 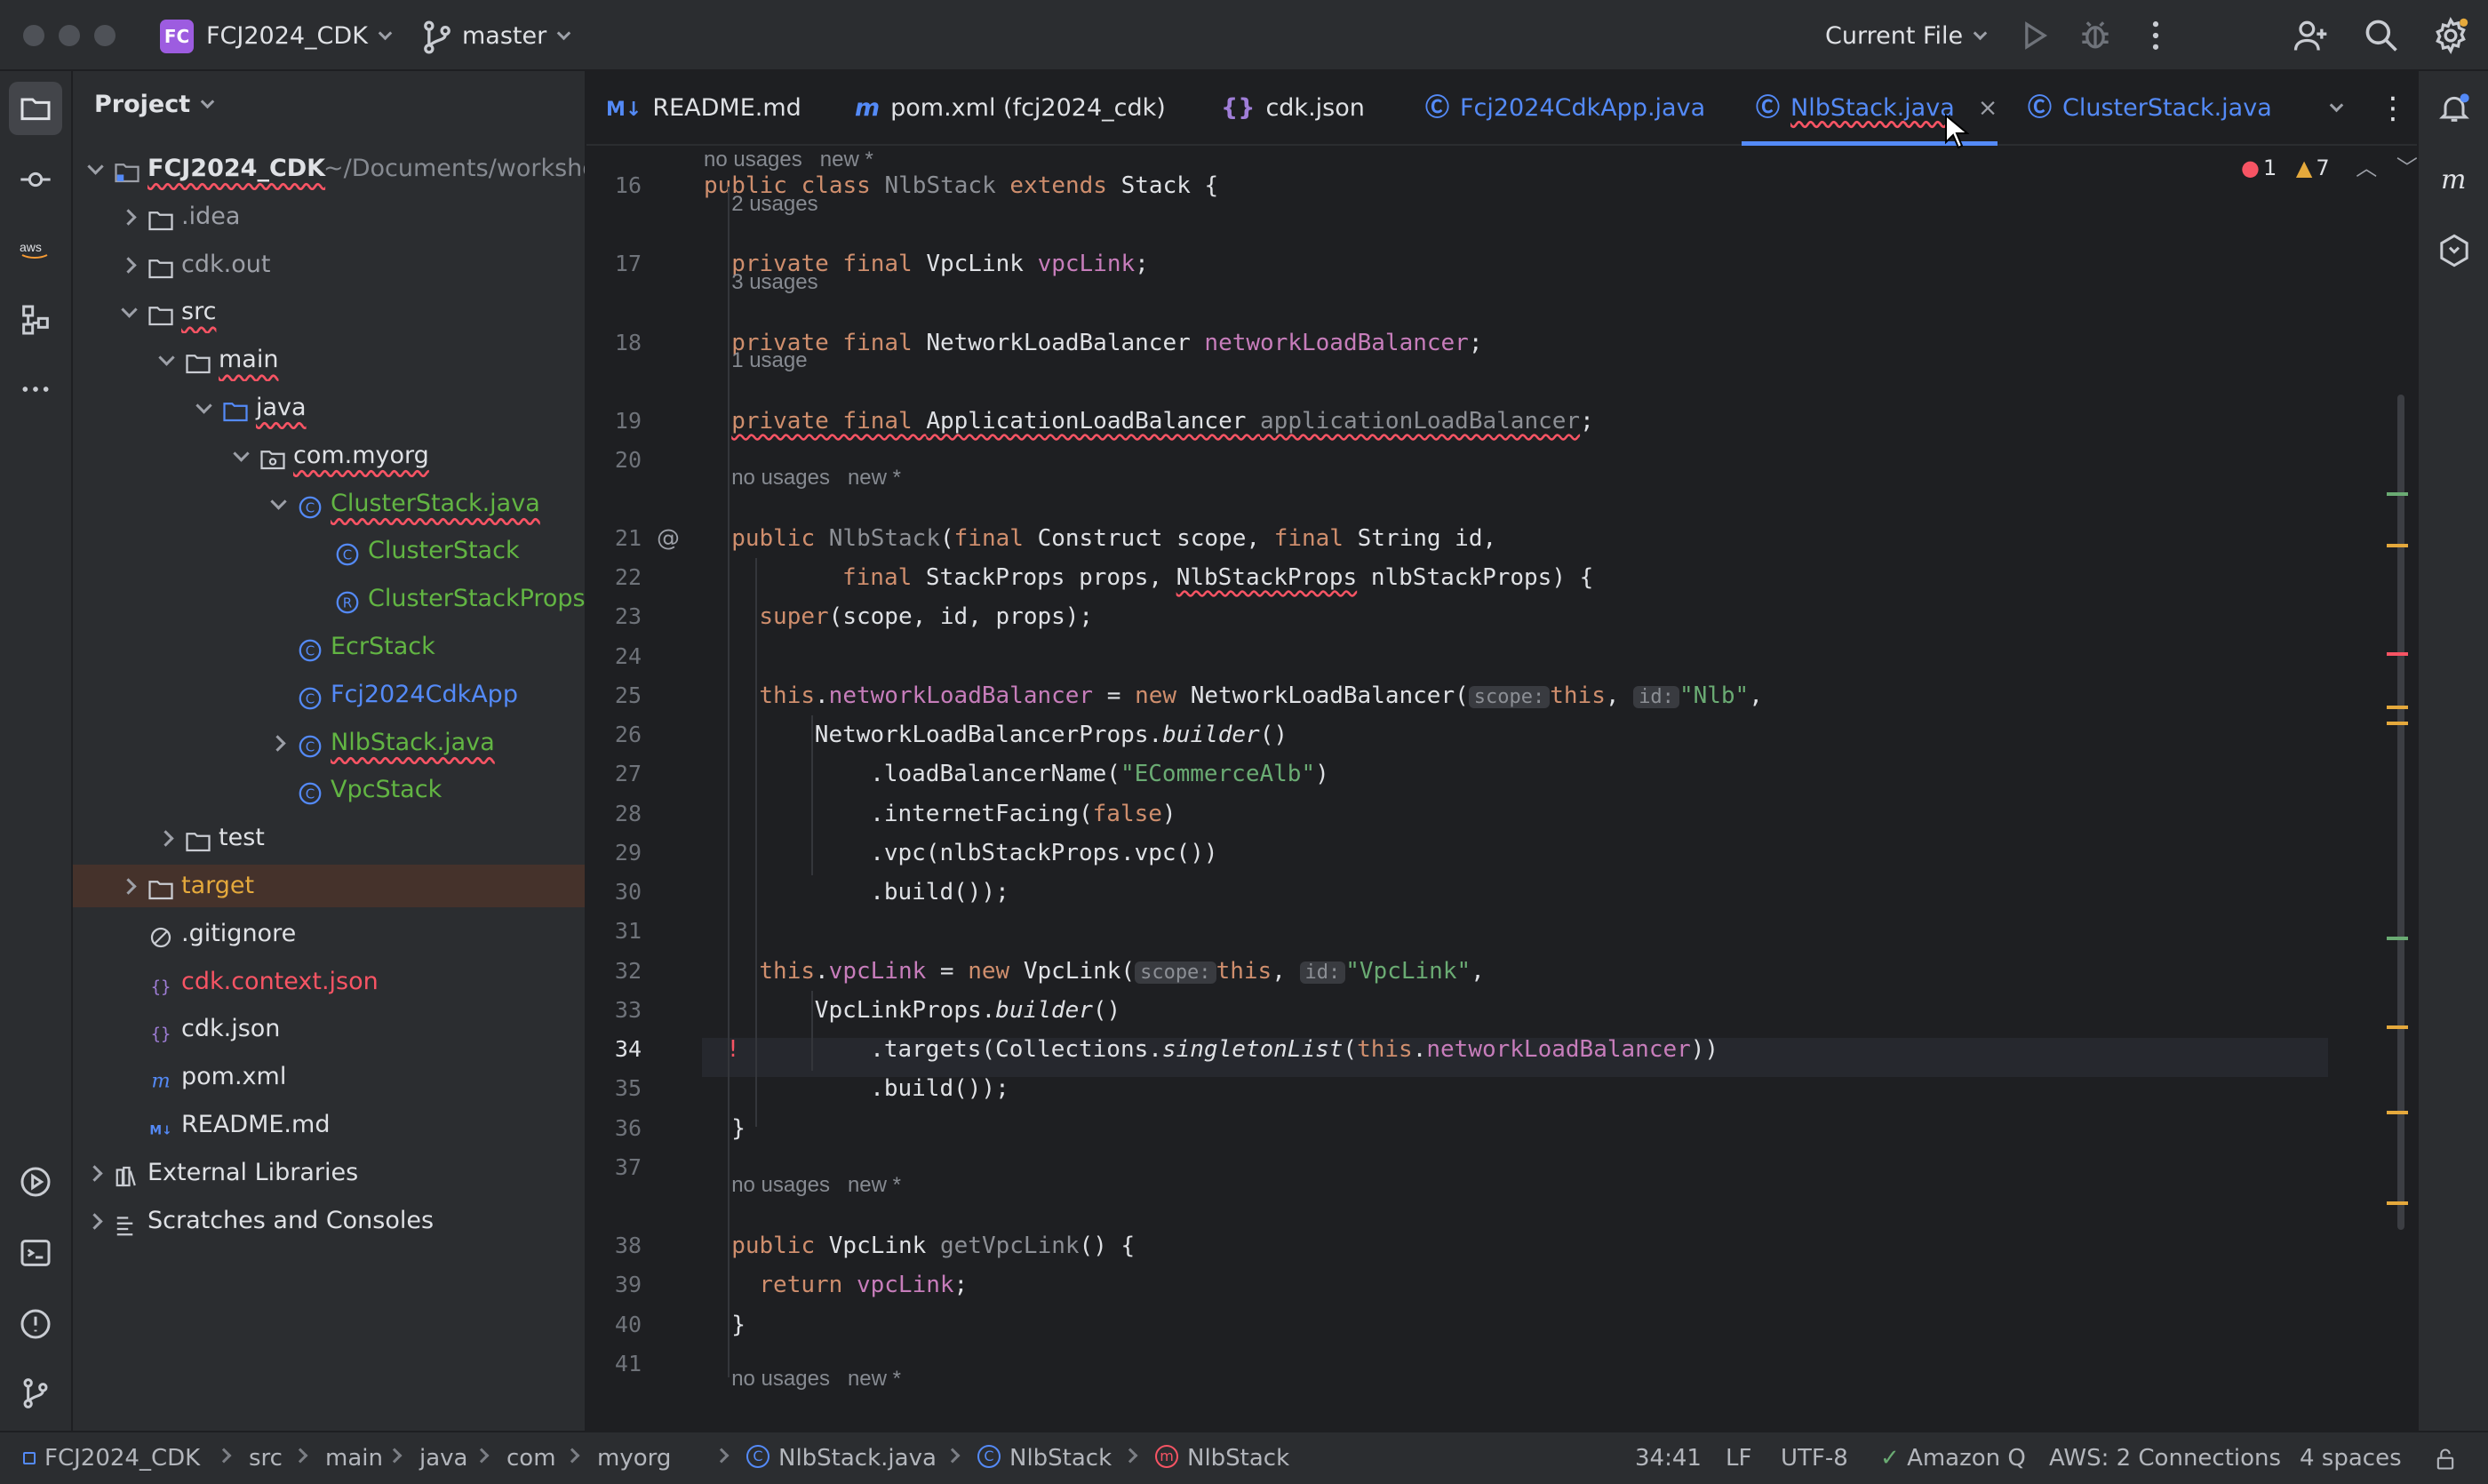 I want to click on breadcrumb-java: java, so click(x=443, y=1458).